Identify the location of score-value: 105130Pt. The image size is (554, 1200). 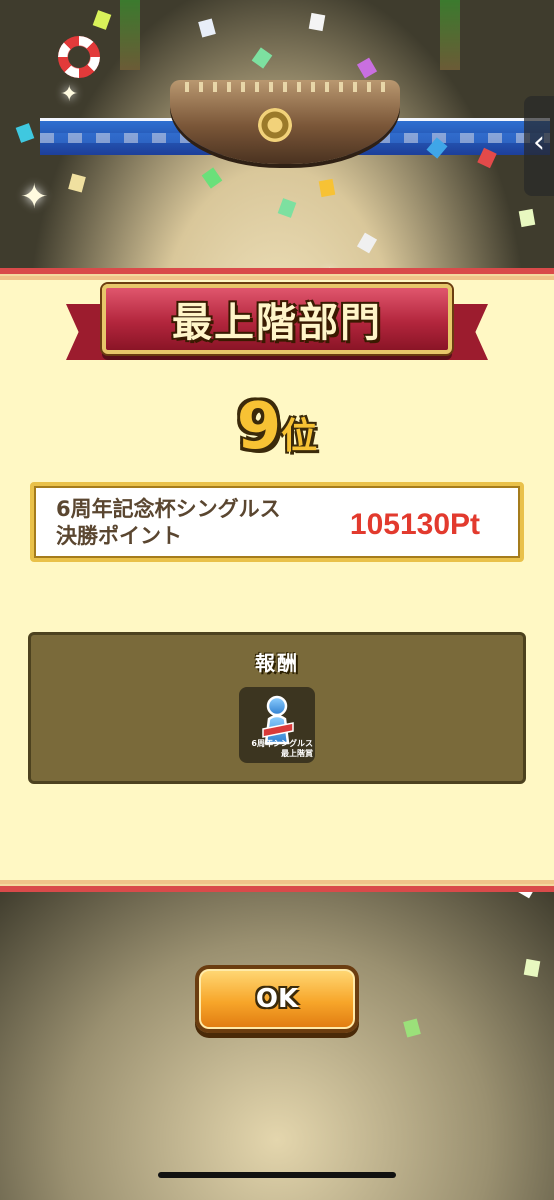
(414, 524).